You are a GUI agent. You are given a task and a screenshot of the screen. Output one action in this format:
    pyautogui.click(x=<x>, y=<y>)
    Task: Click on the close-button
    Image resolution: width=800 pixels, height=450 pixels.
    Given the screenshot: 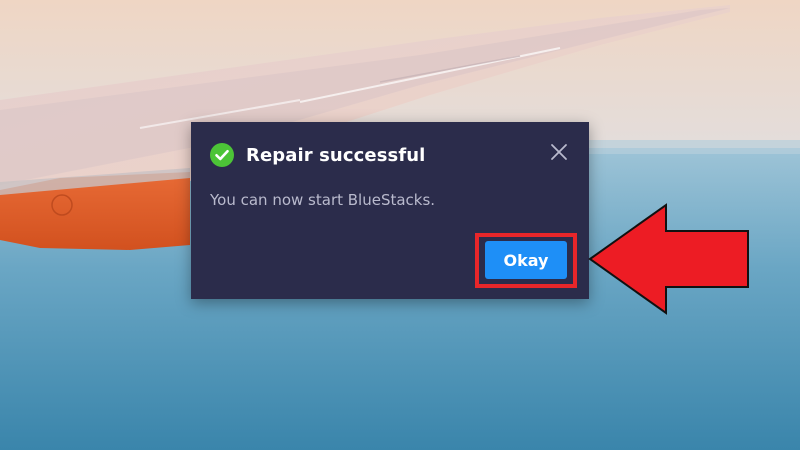 What is the action you would take?
    pyautogui.click(x=559, y=152)
    